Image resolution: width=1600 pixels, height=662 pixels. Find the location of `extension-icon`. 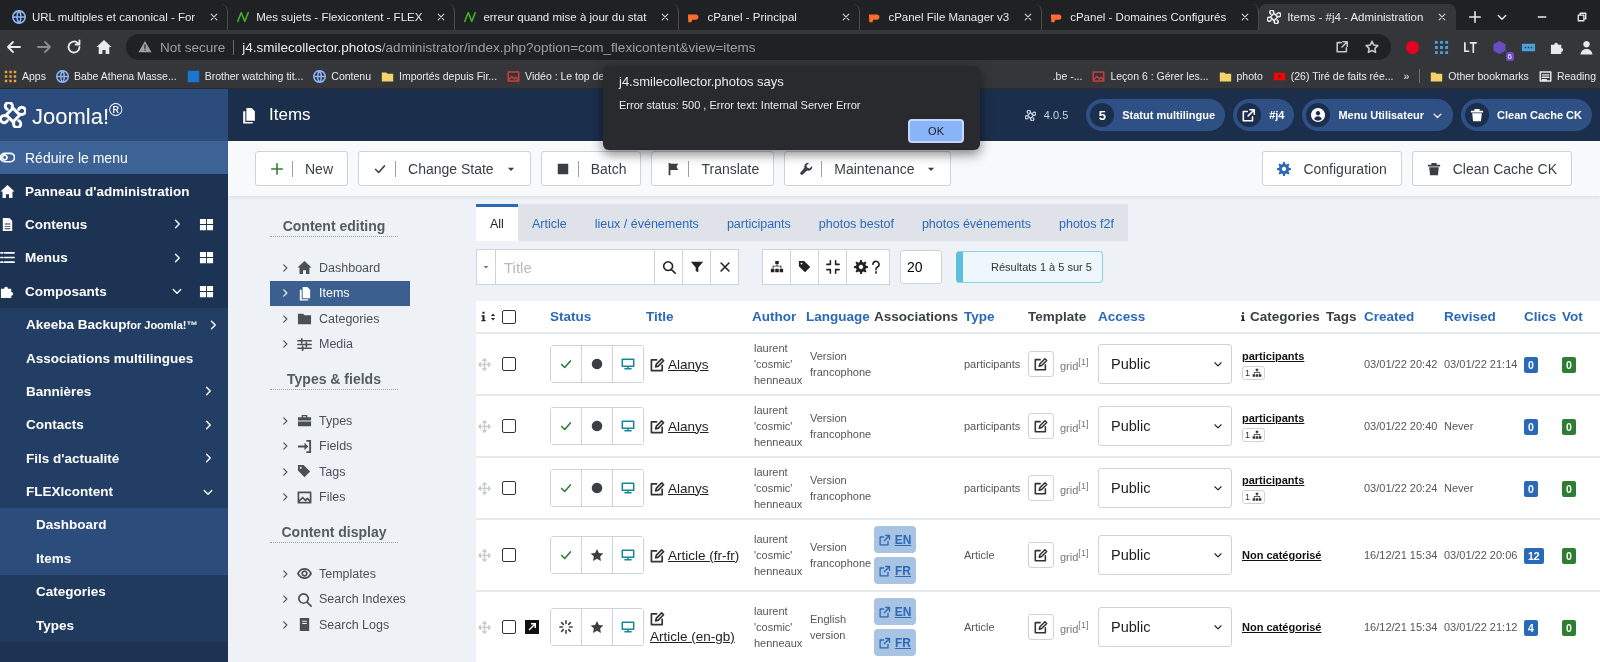

extension-icon is located at coordinates (1470, 47).